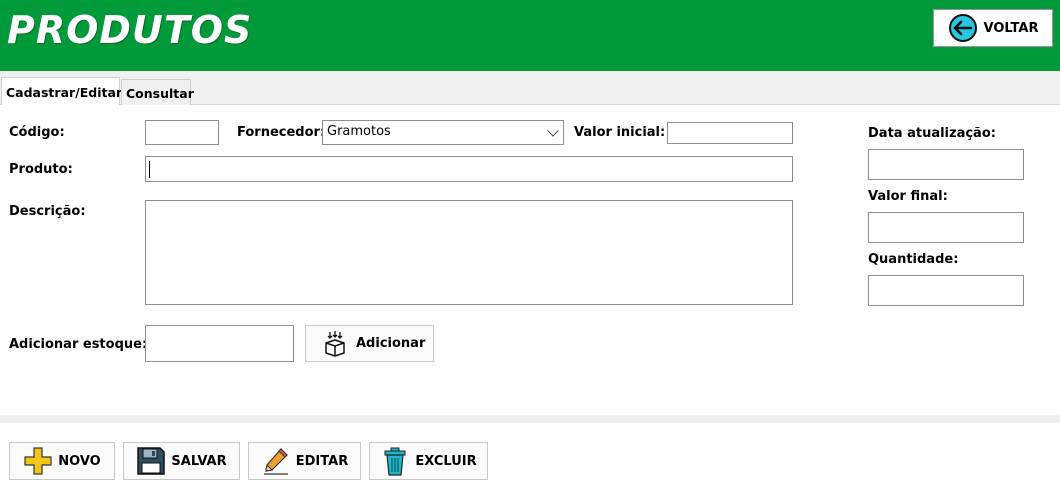  What do you see at coordinates (199, 461) in the screenshot?
I see `salvar-button-label: SALVAR` at bounding box center [199, 461].